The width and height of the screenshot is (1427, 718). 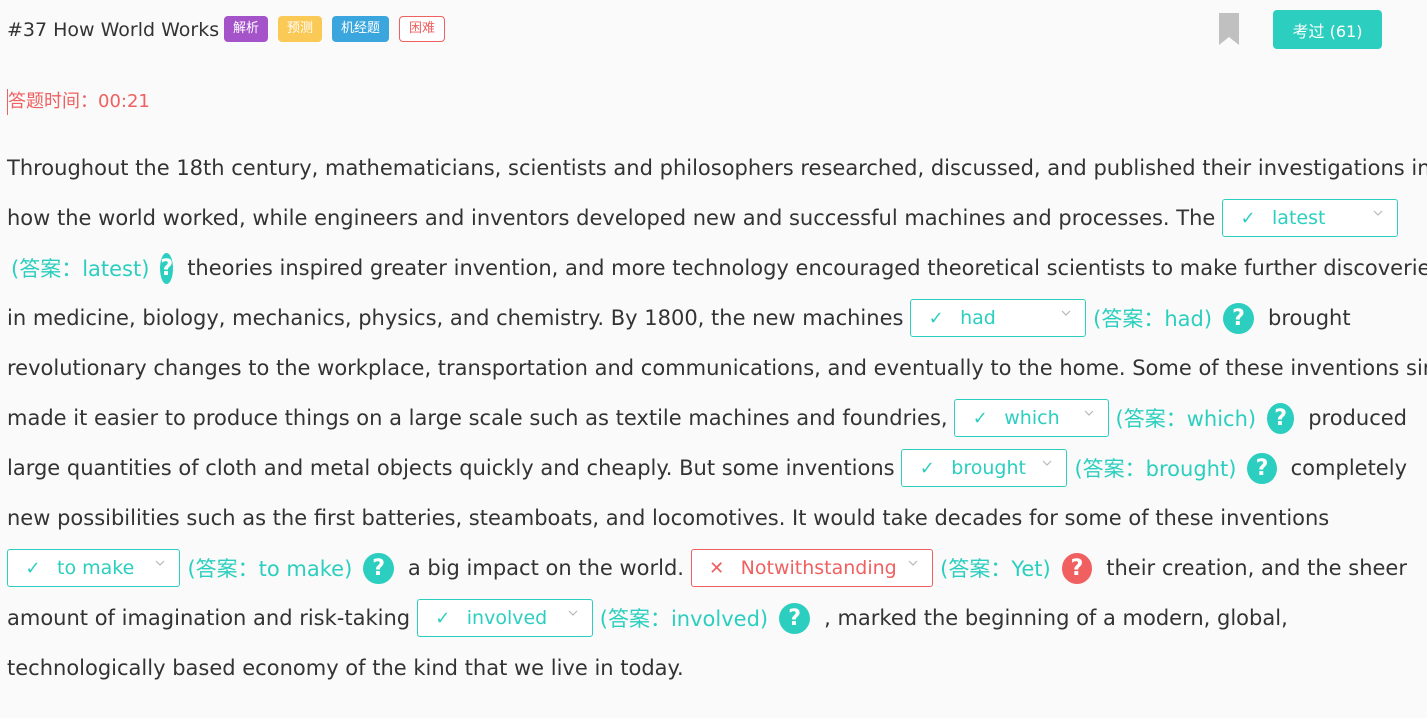 What do you see at coordinates (988, 468) in the screenshot?
I see `selected-value: brought` at bounding box center [988, 468].